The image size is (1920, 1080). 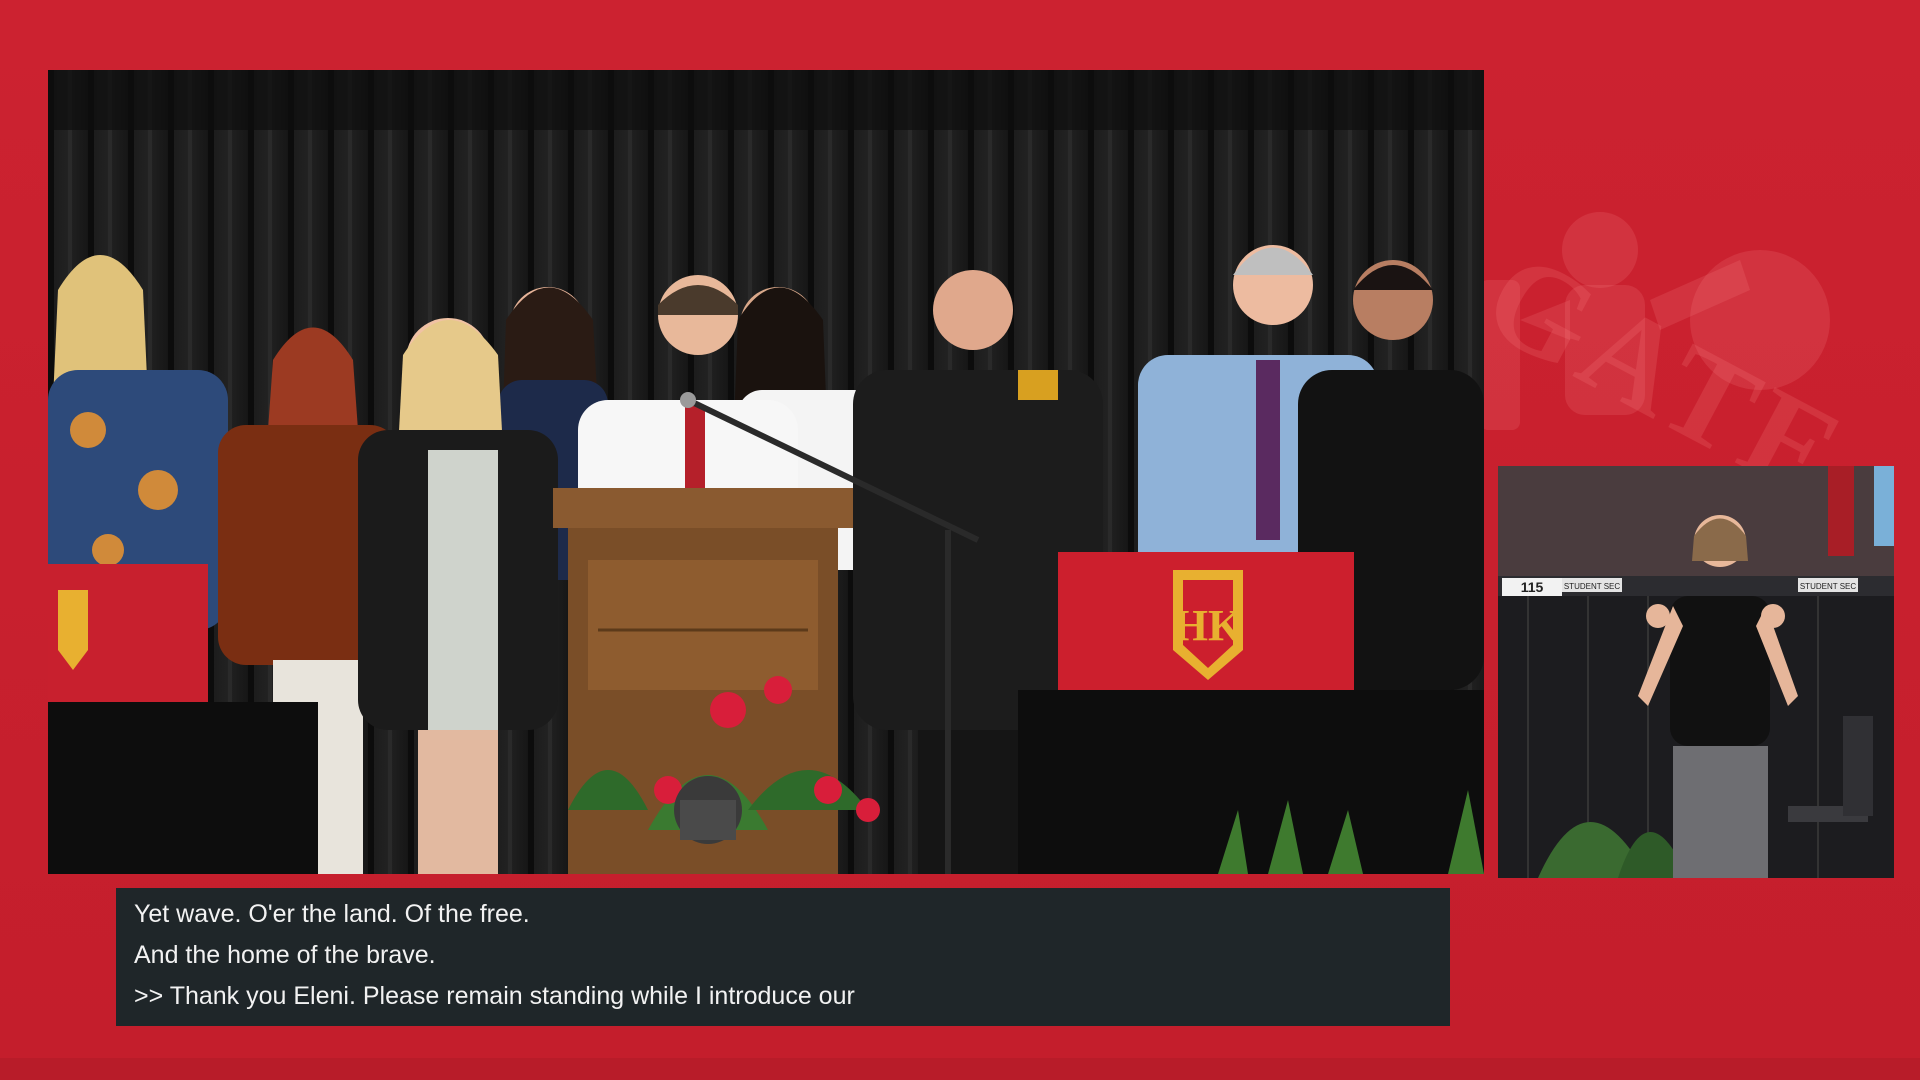 I want to click on bottom-strip, so click(x=960, y=1069).